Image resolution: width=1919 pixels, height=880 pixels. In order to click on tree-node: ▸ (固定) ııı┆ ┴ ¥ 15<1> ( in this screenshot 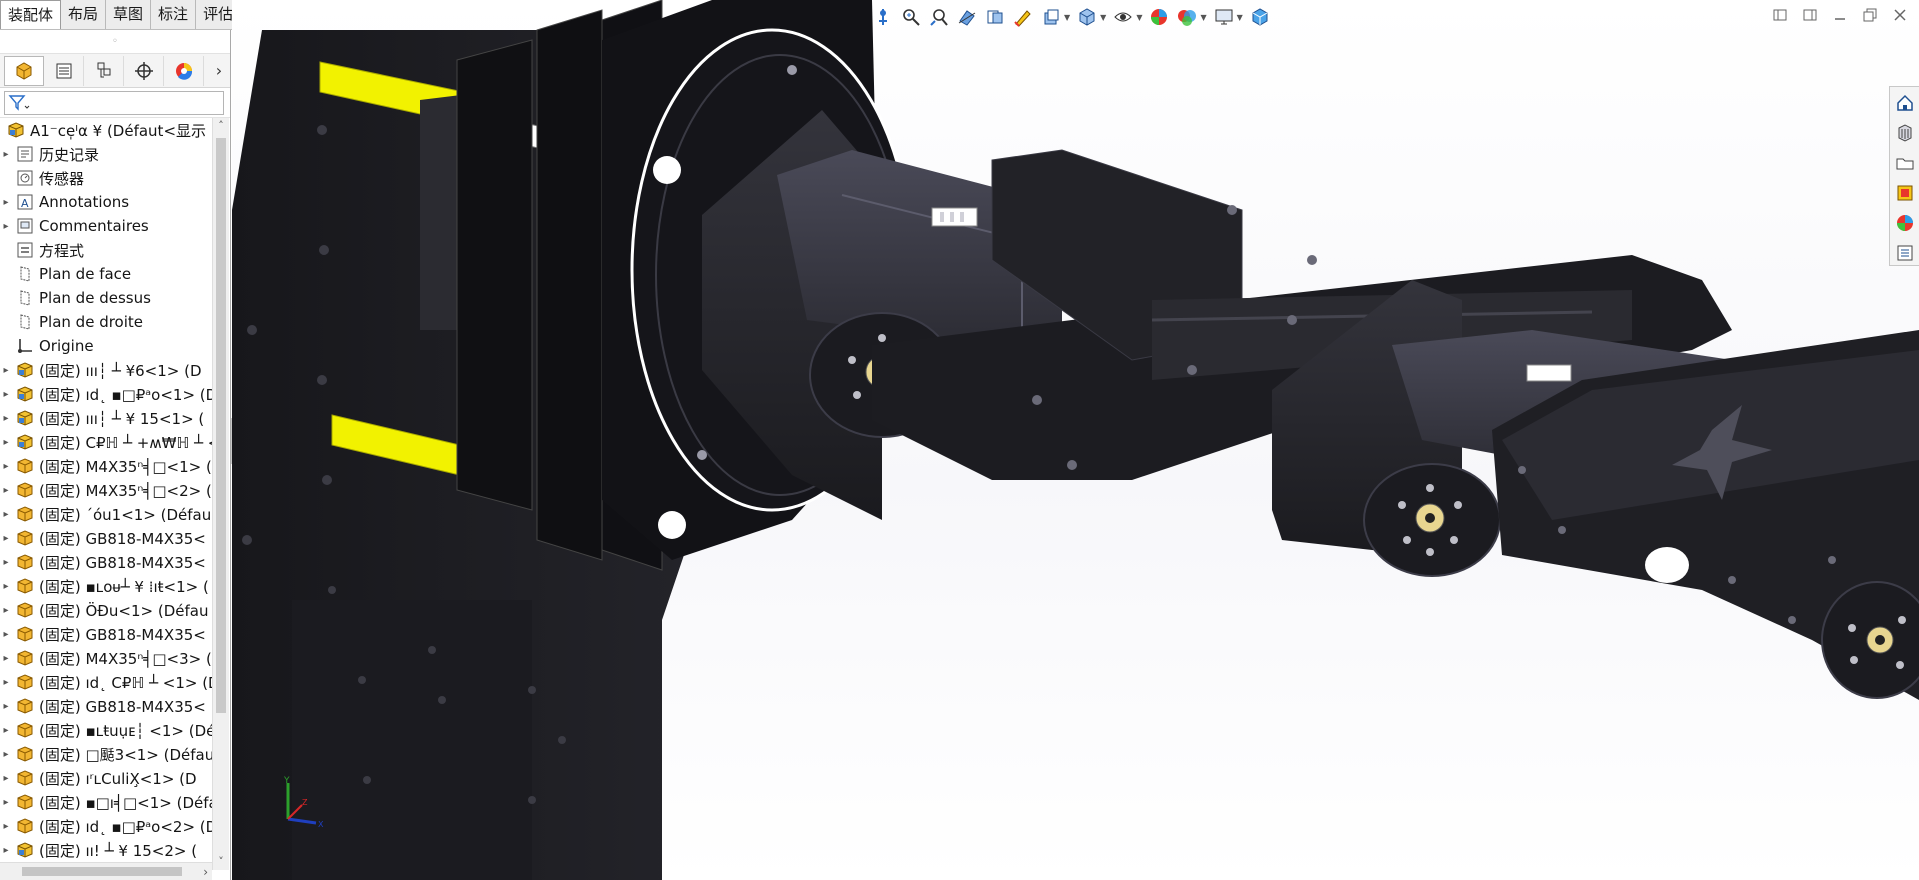, I will do `click(106, 418)`.